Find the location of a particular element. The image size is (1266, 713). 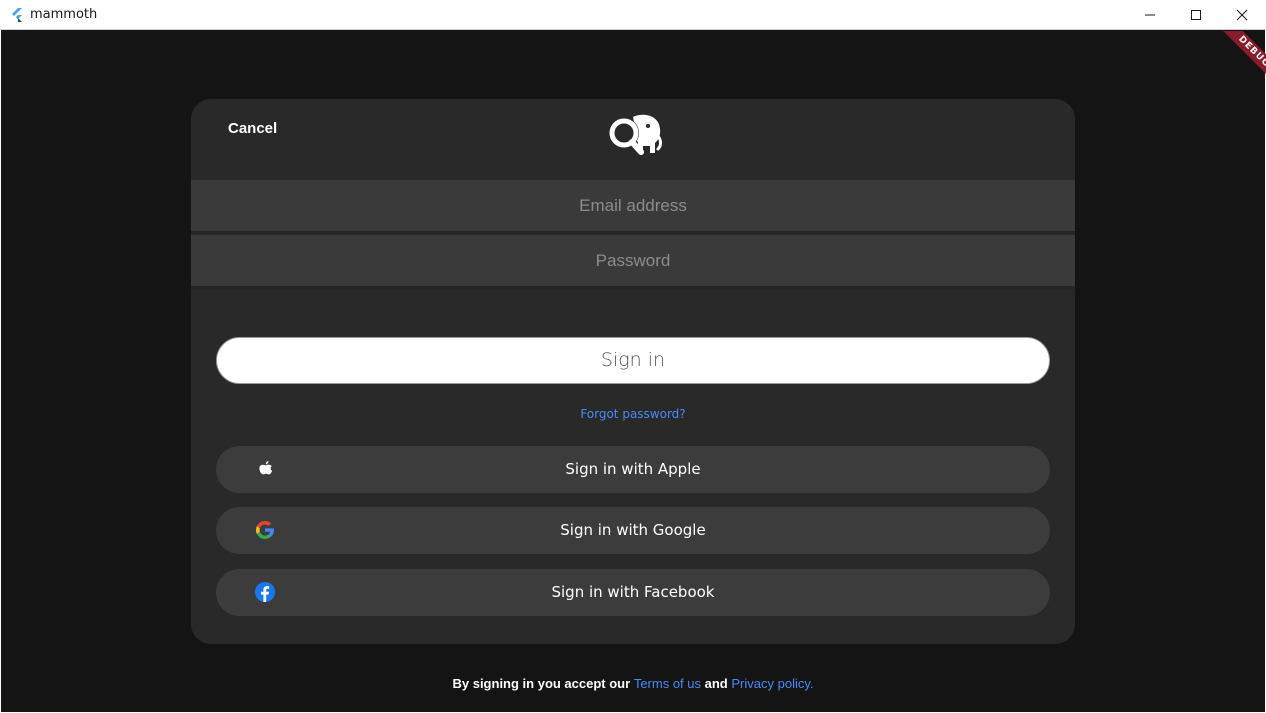

minimize-icon is located at coordinates (1150, 15).